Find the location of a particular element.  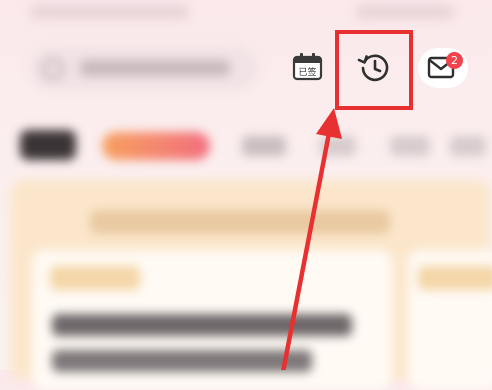

search-icon is located at coordinates (53, 69).